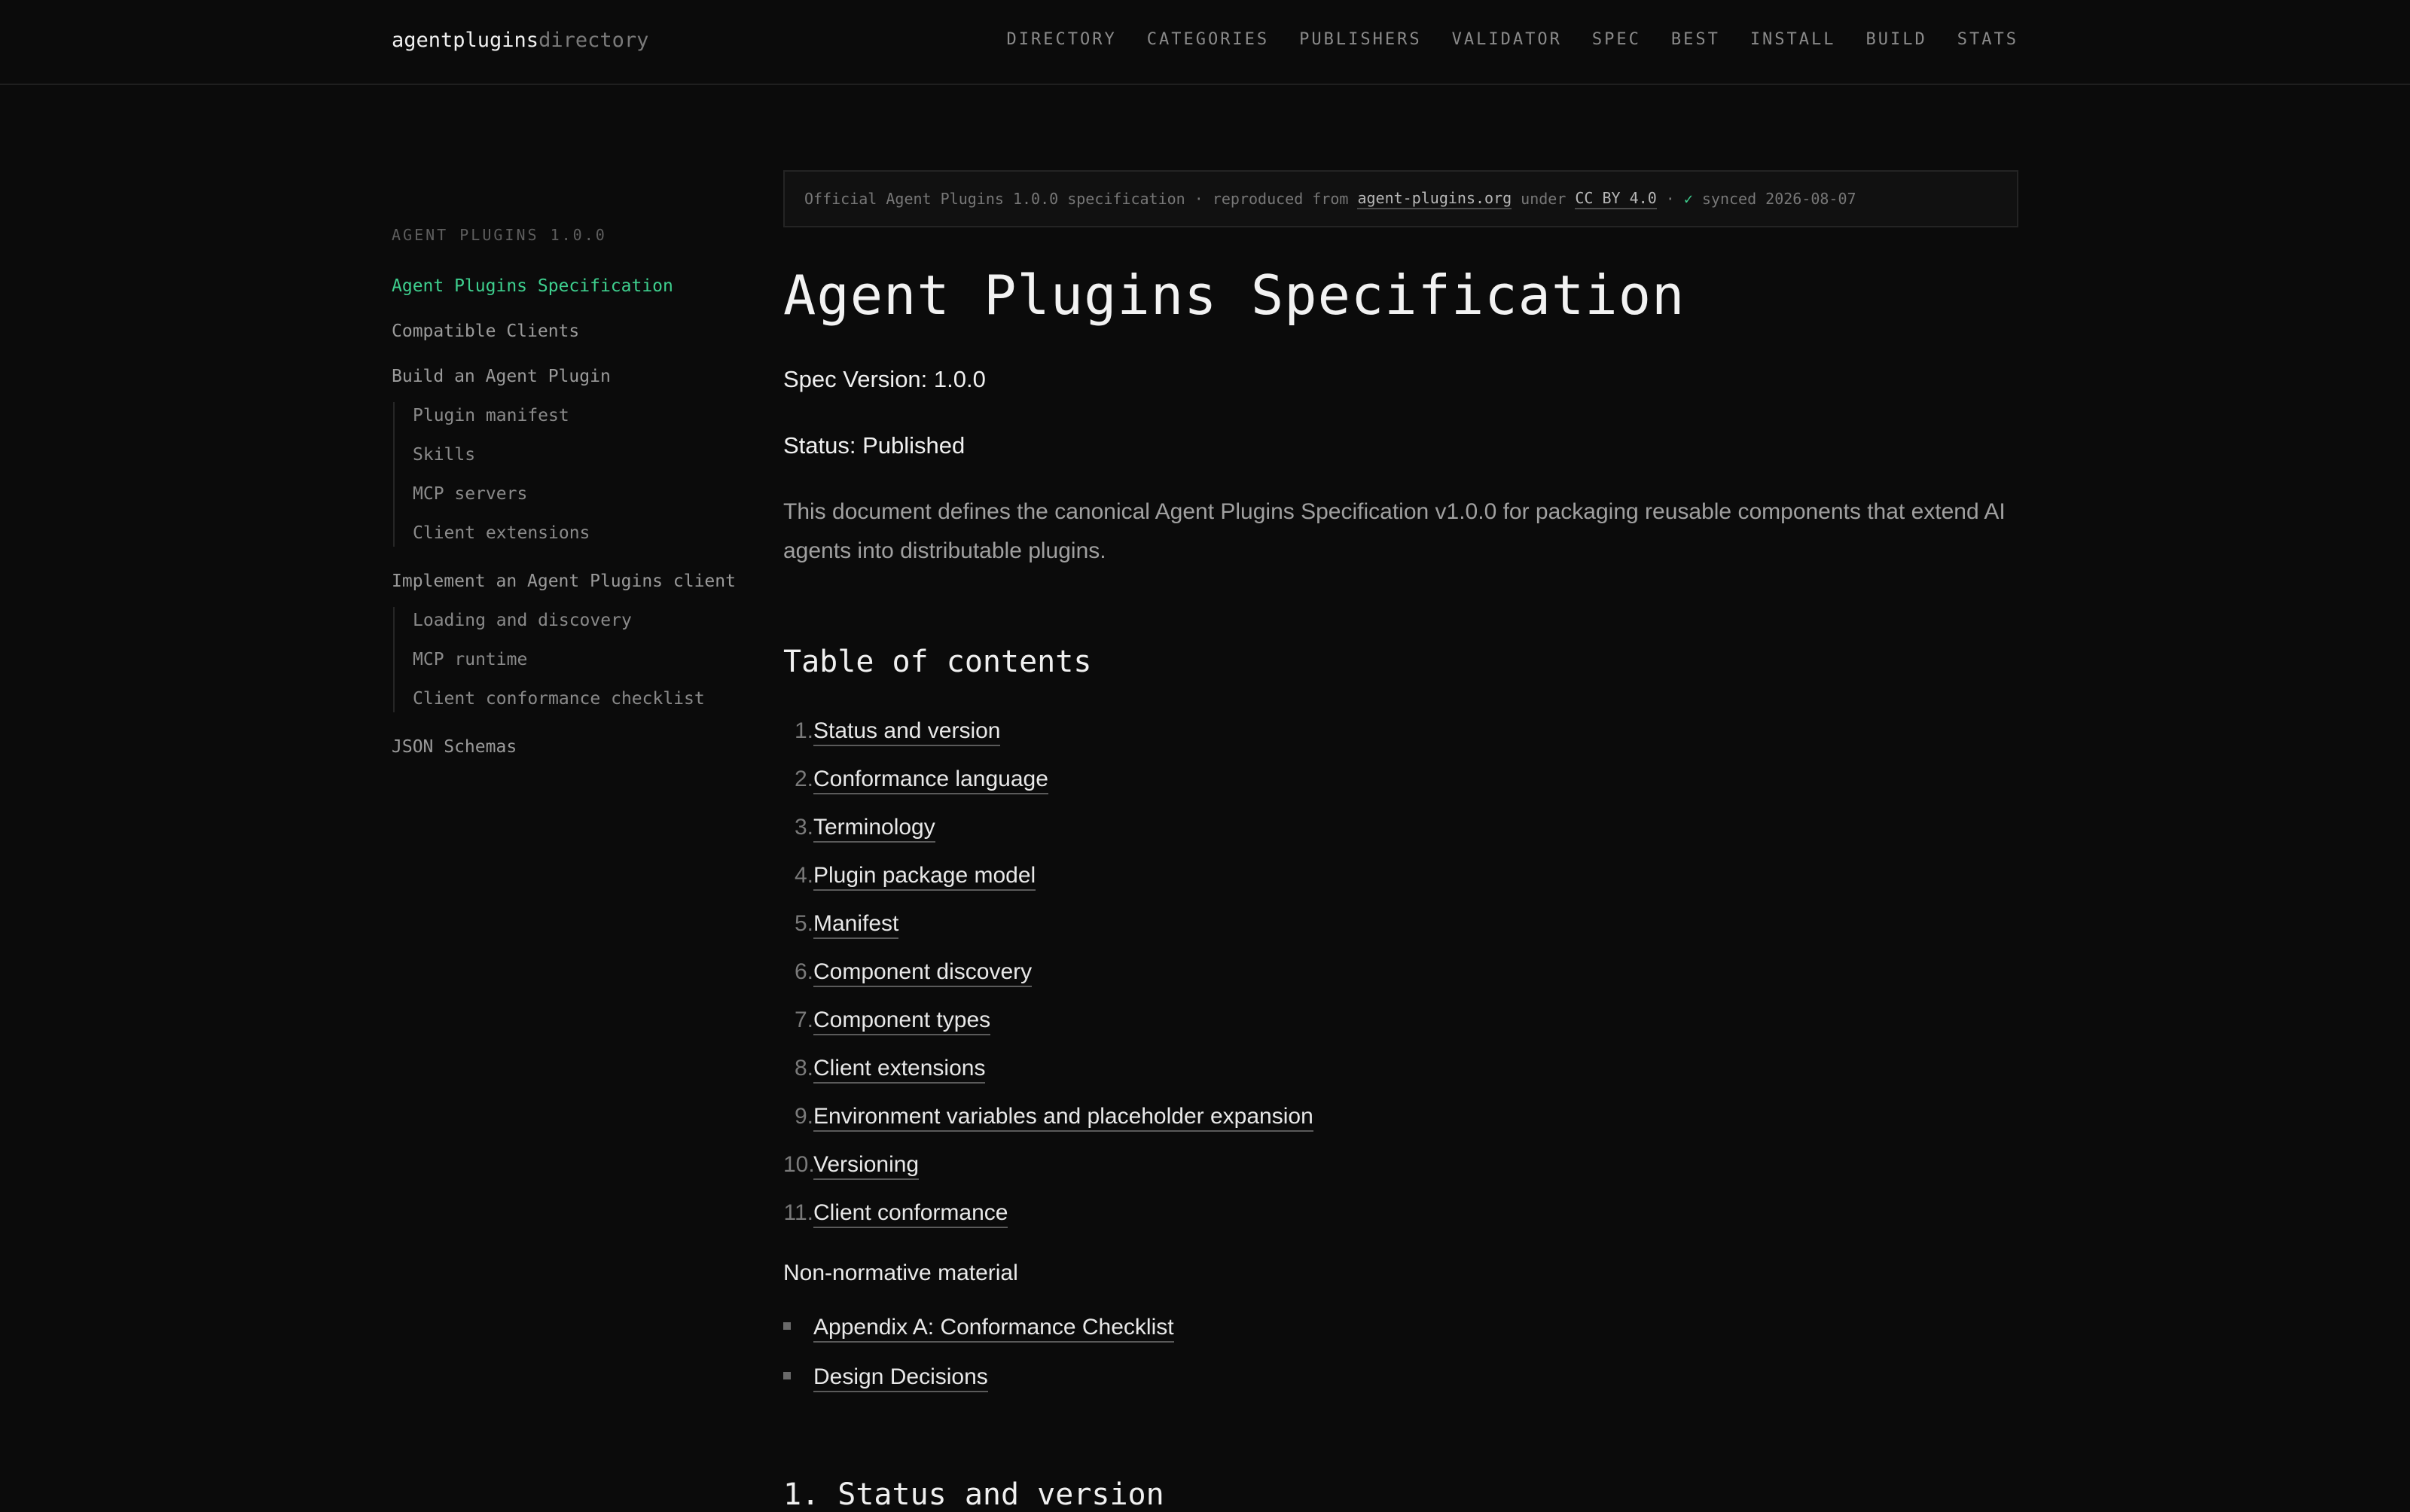  I want to click on sidebar-item-compatible-clients: Compatible Clients, so click(565, 332).